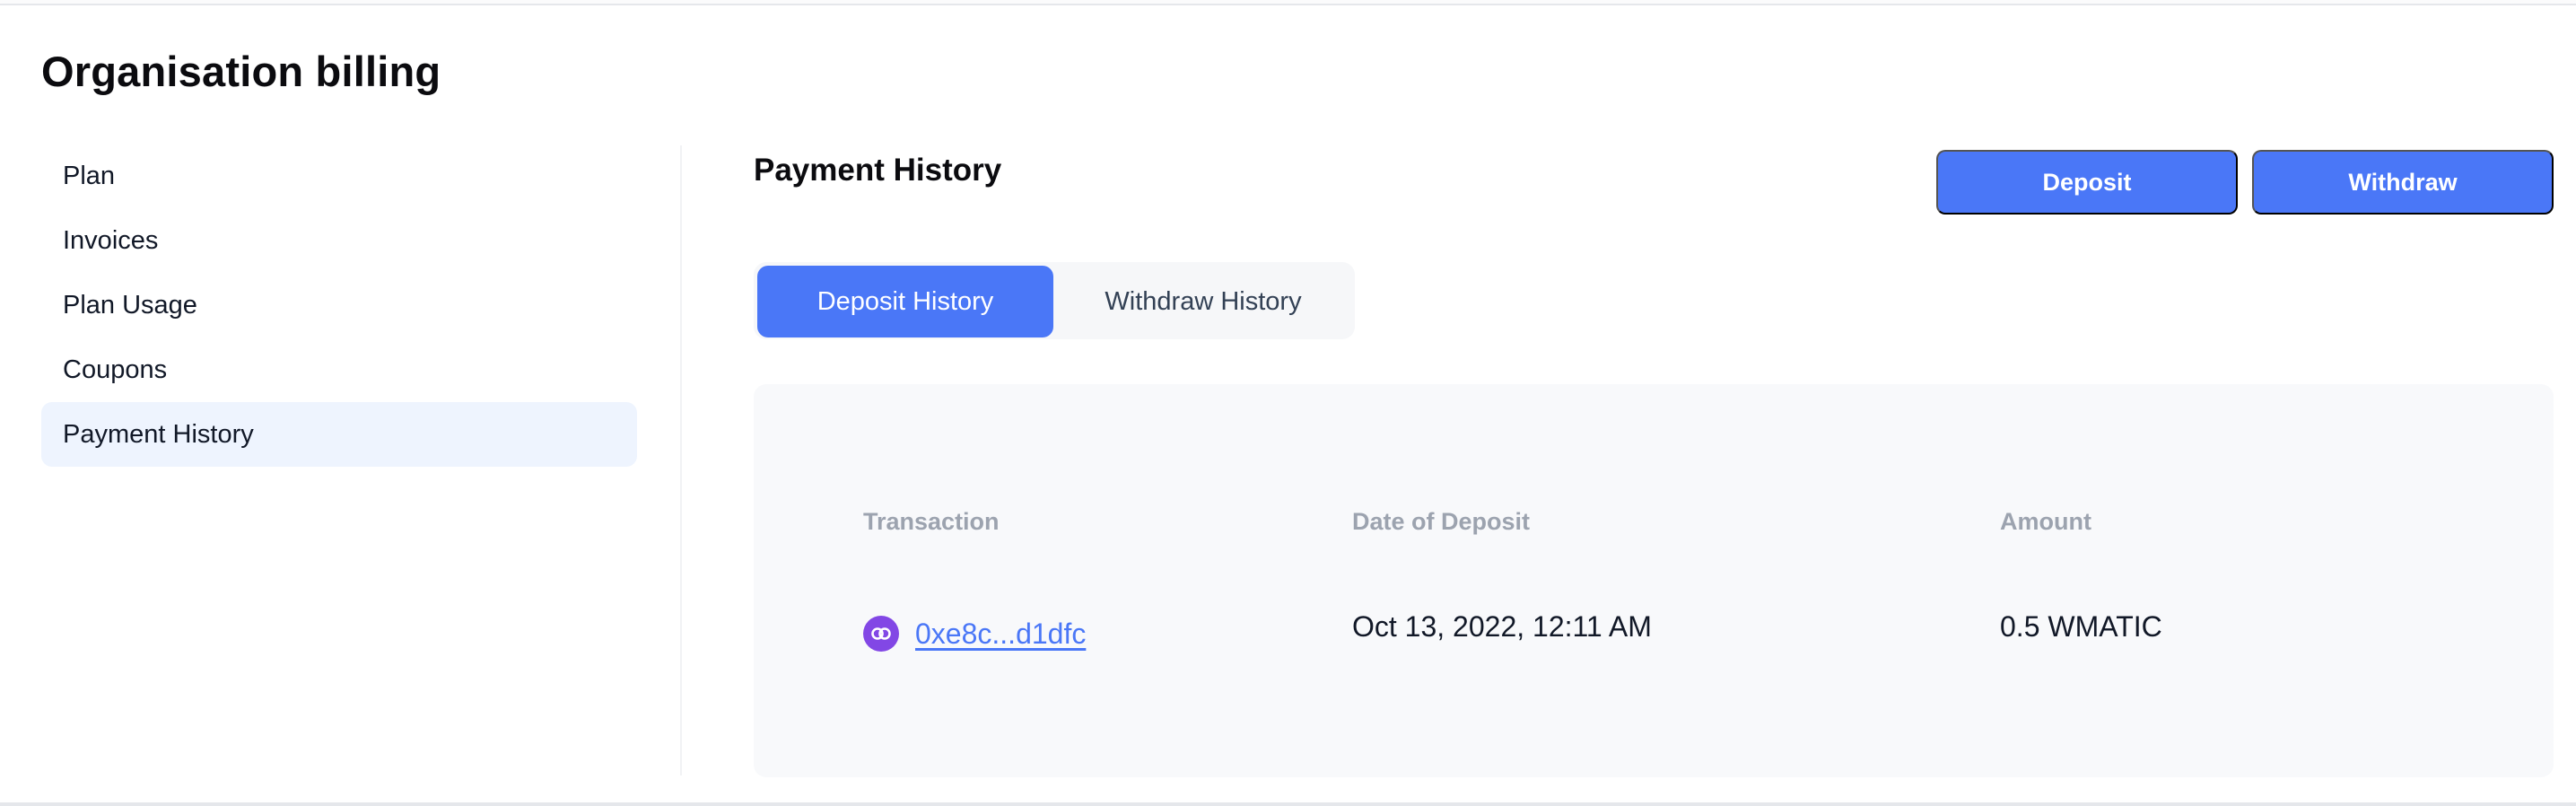  Describe the element at coordinates (90, 175) in the screenshot. I see `sidebar-item-label: Plan` at that location.